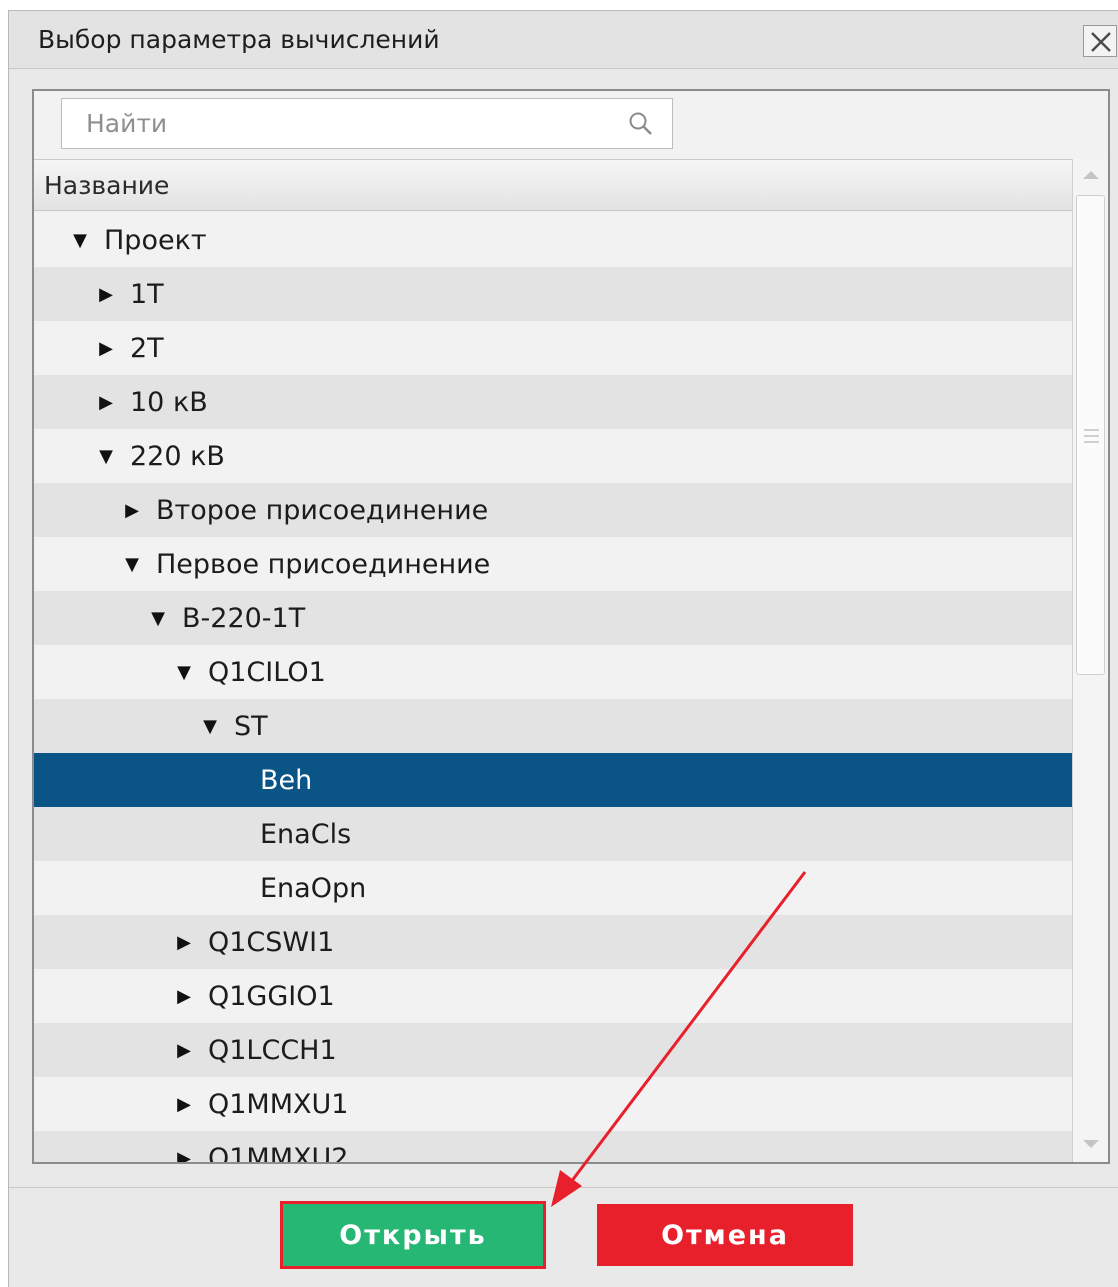  I want to click on tree-row-label: Первое присоединение, so click(323, 564).